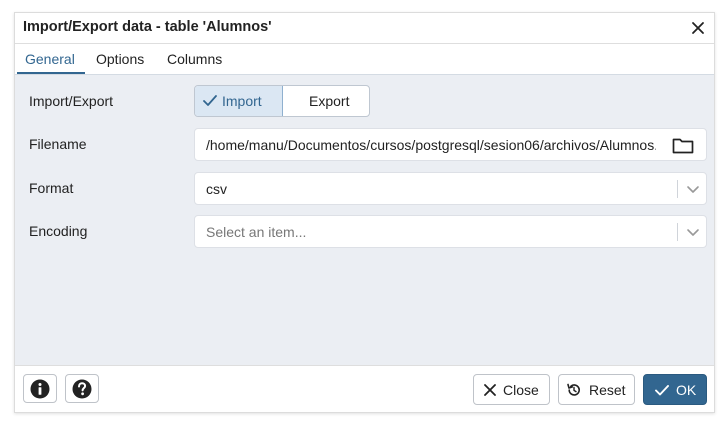 The width and height of the screenshot is (726, 422). I want to click on info-button, so click(40, 388).